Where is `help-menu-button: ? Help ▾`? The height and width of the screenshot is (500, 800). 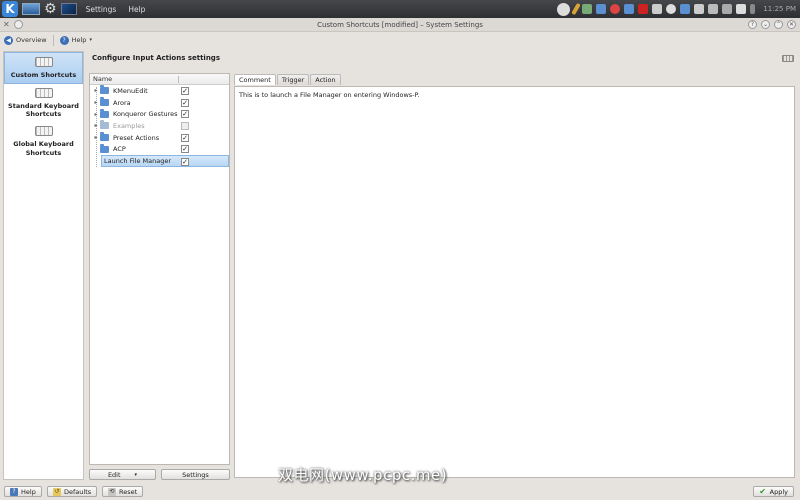
help-menu-button: ? Help ▾ is located at coordinates (76, 40).